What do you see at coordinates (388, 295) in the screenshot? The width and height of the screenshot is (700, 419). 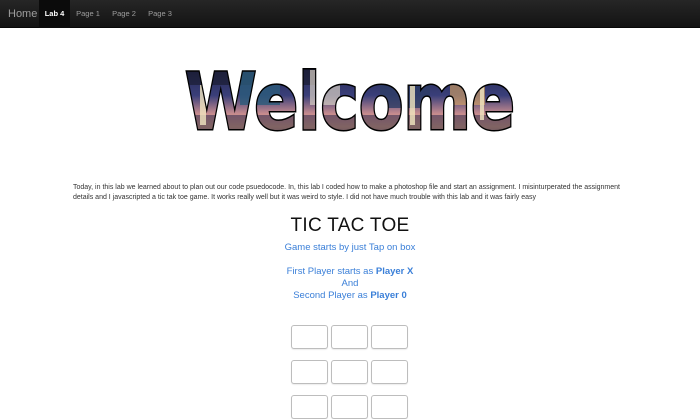 I see `second-player-name: Player 0` at bounding box center [388, 295].